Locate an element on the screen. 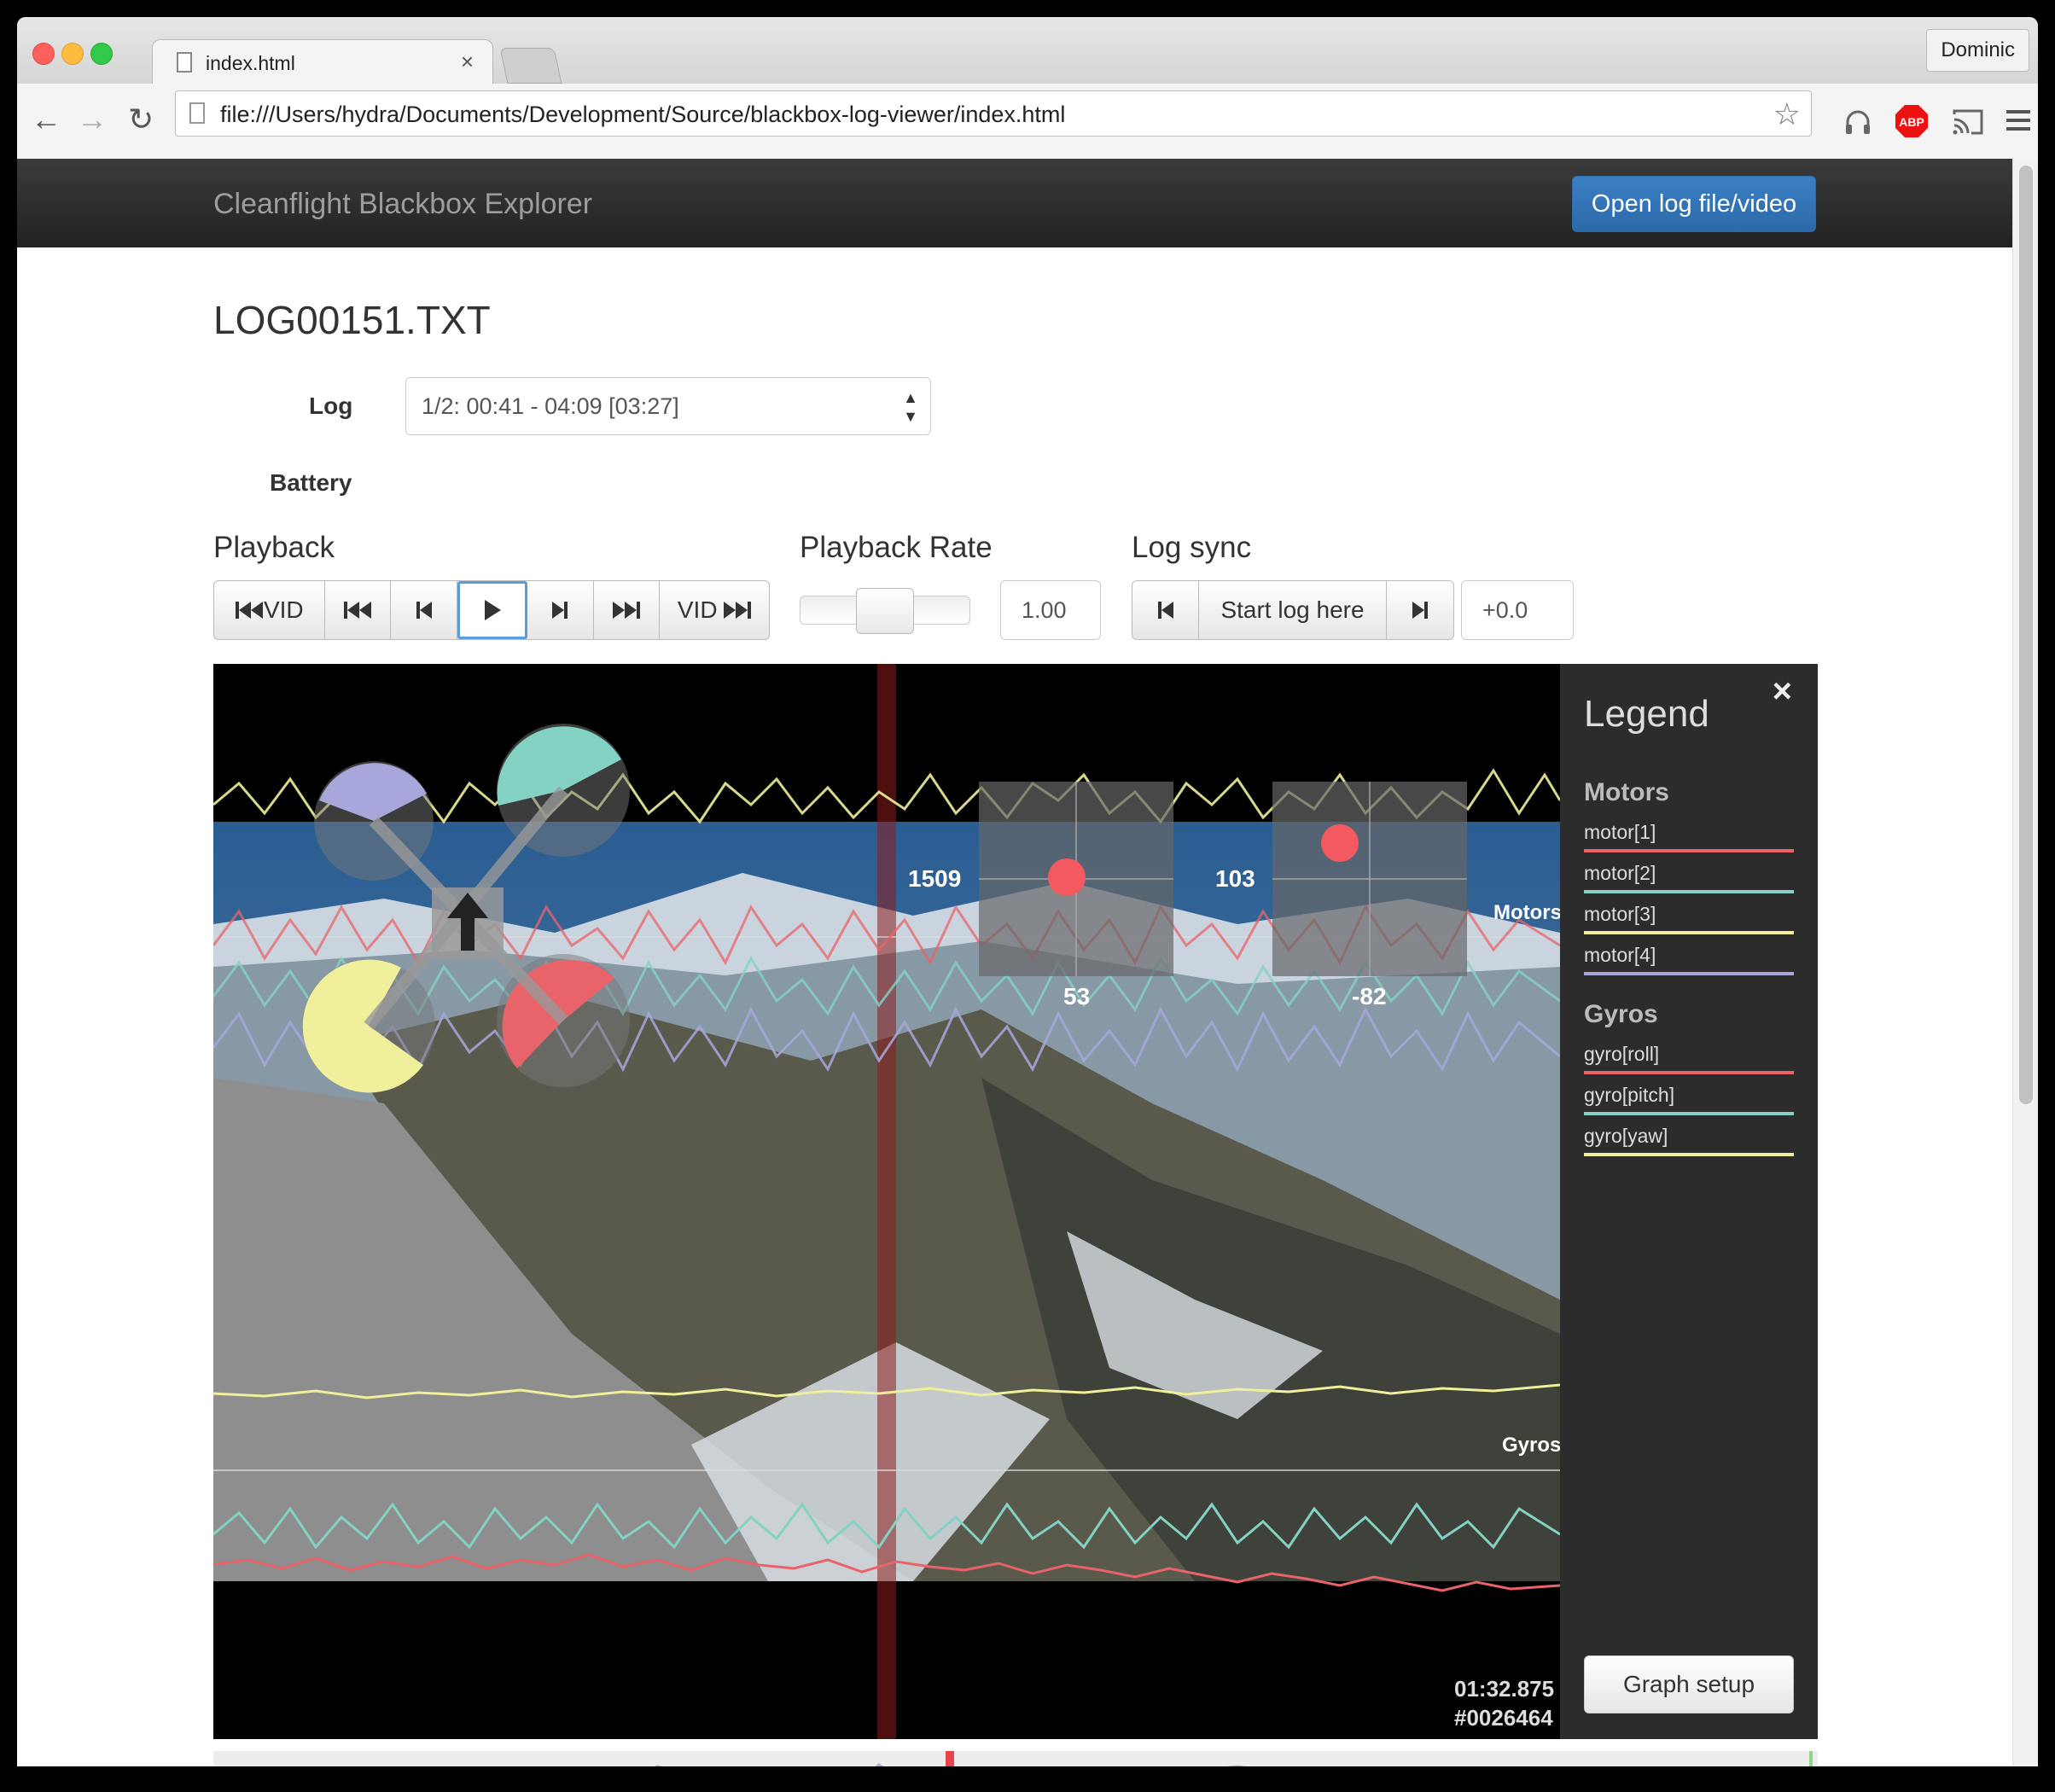  left-stick-dot is located at coordinates (1067, 877).